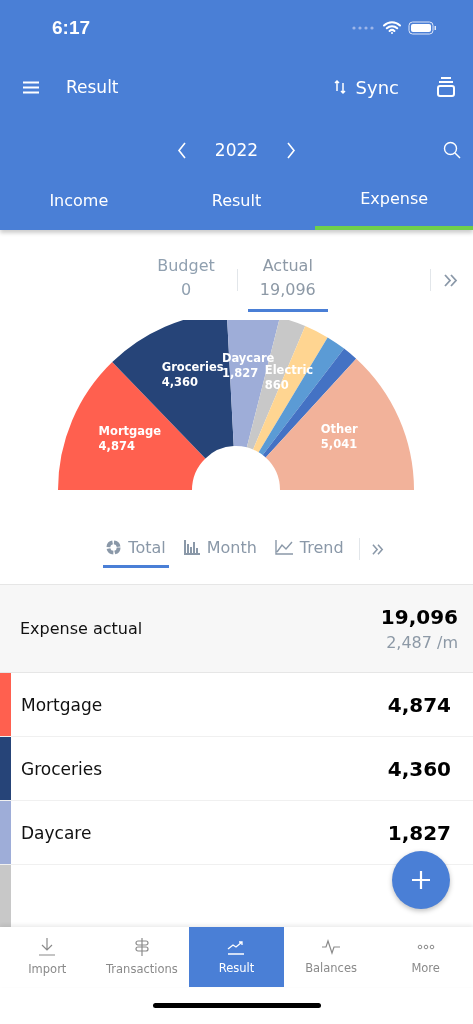 Image resolution: width=473 pixels, height=1024 pixels. I want to click on screen-title: Result, so click(93, 87).